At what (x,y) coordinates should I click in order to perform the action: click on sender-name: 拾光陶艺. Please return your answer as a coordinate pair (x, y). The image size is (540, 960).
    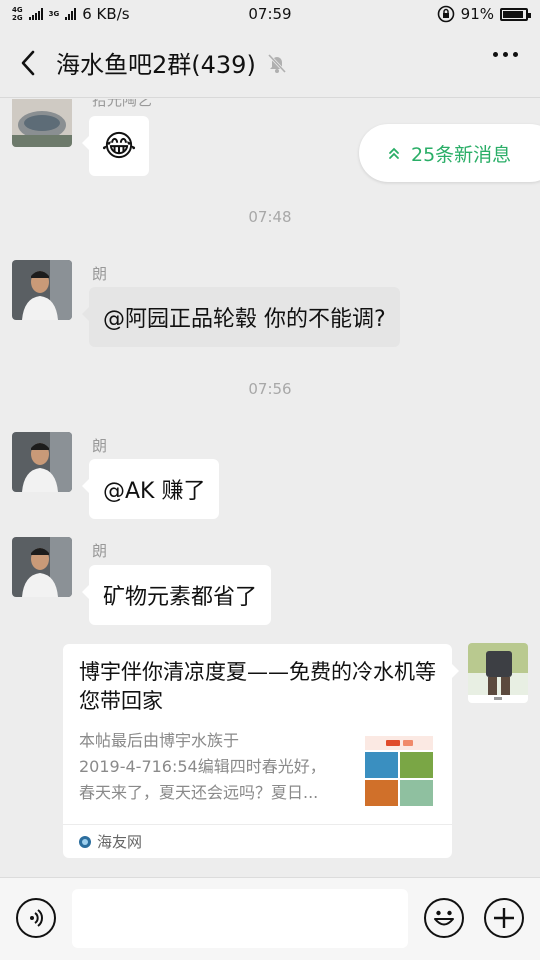
    Looking at the image, I should click on (122, 104).